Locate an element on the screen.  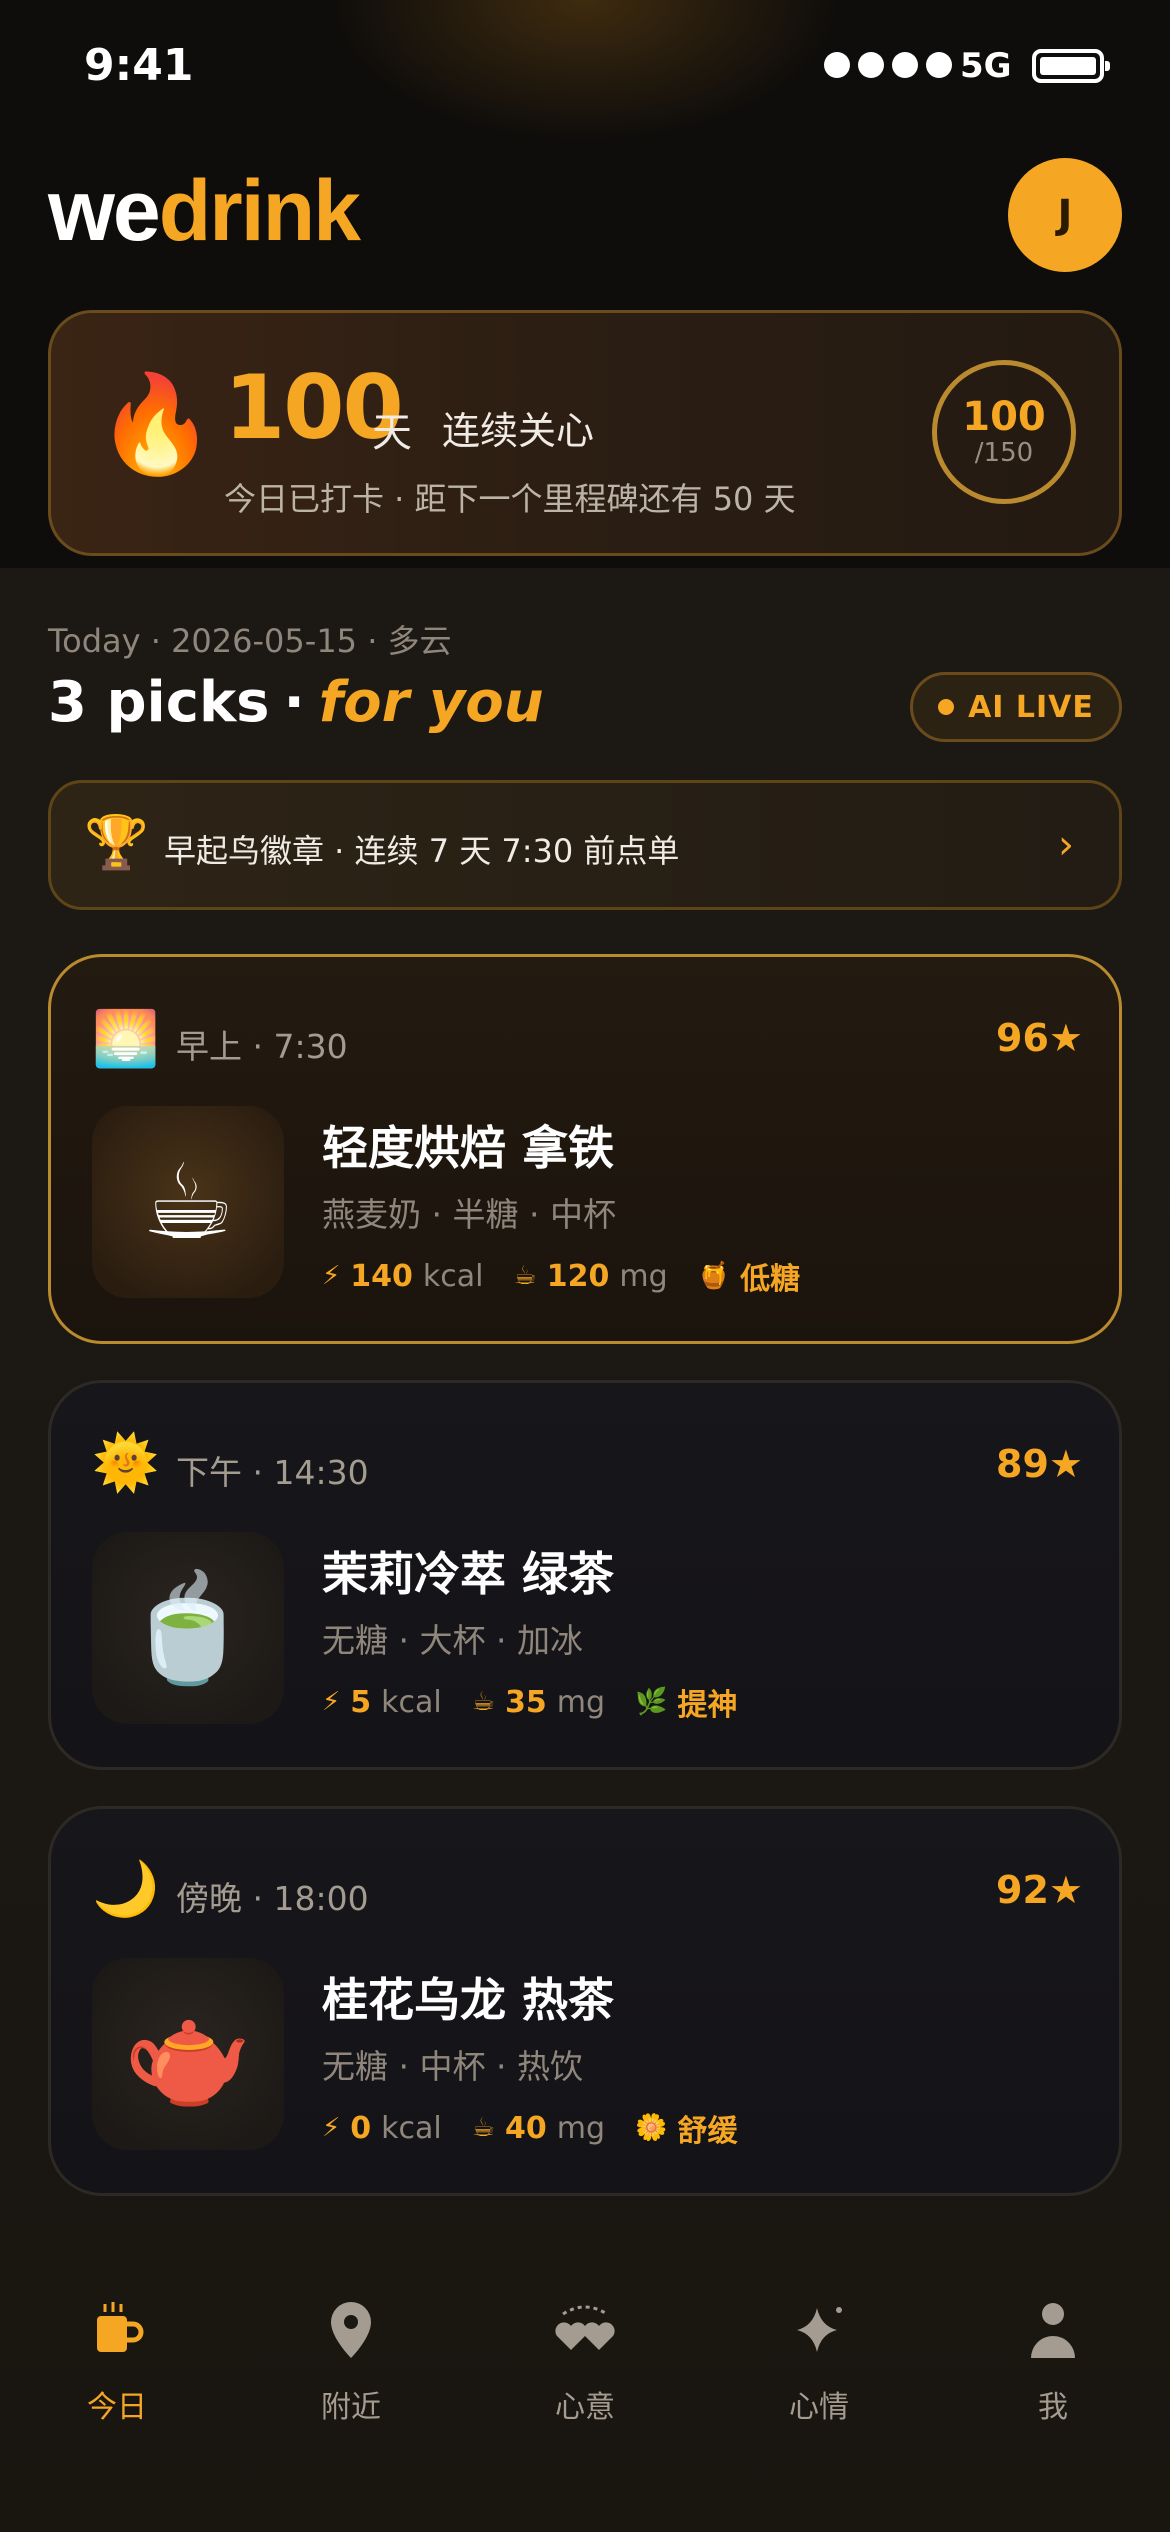
location-pin-icon is located at coordinates (351, 2332).